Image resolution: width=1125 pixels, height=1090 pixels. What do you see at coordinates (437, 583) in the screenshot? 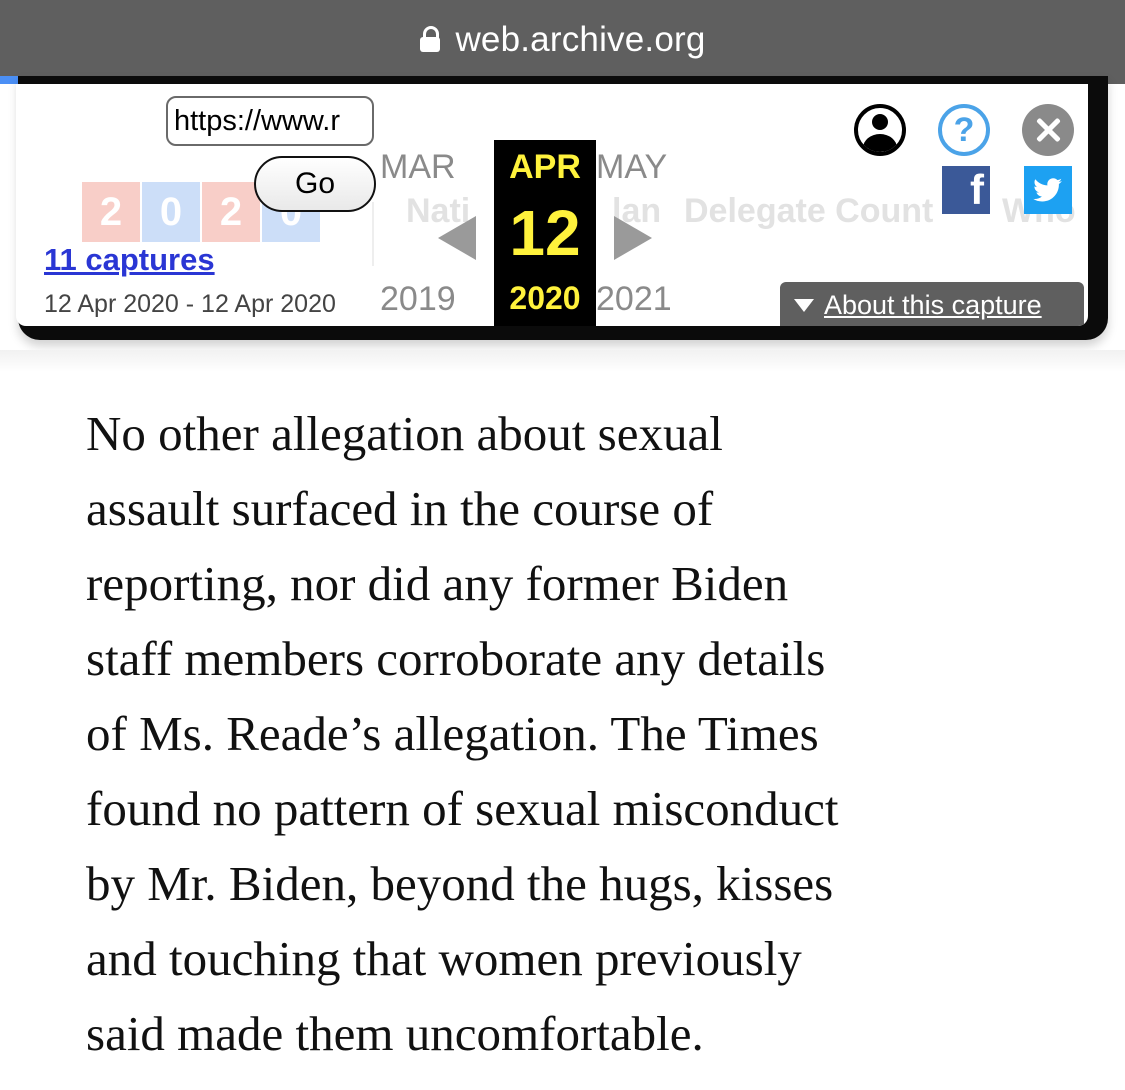
I see `article-line: reporting, nor did any former Biden` at bounding box center [437, 583].